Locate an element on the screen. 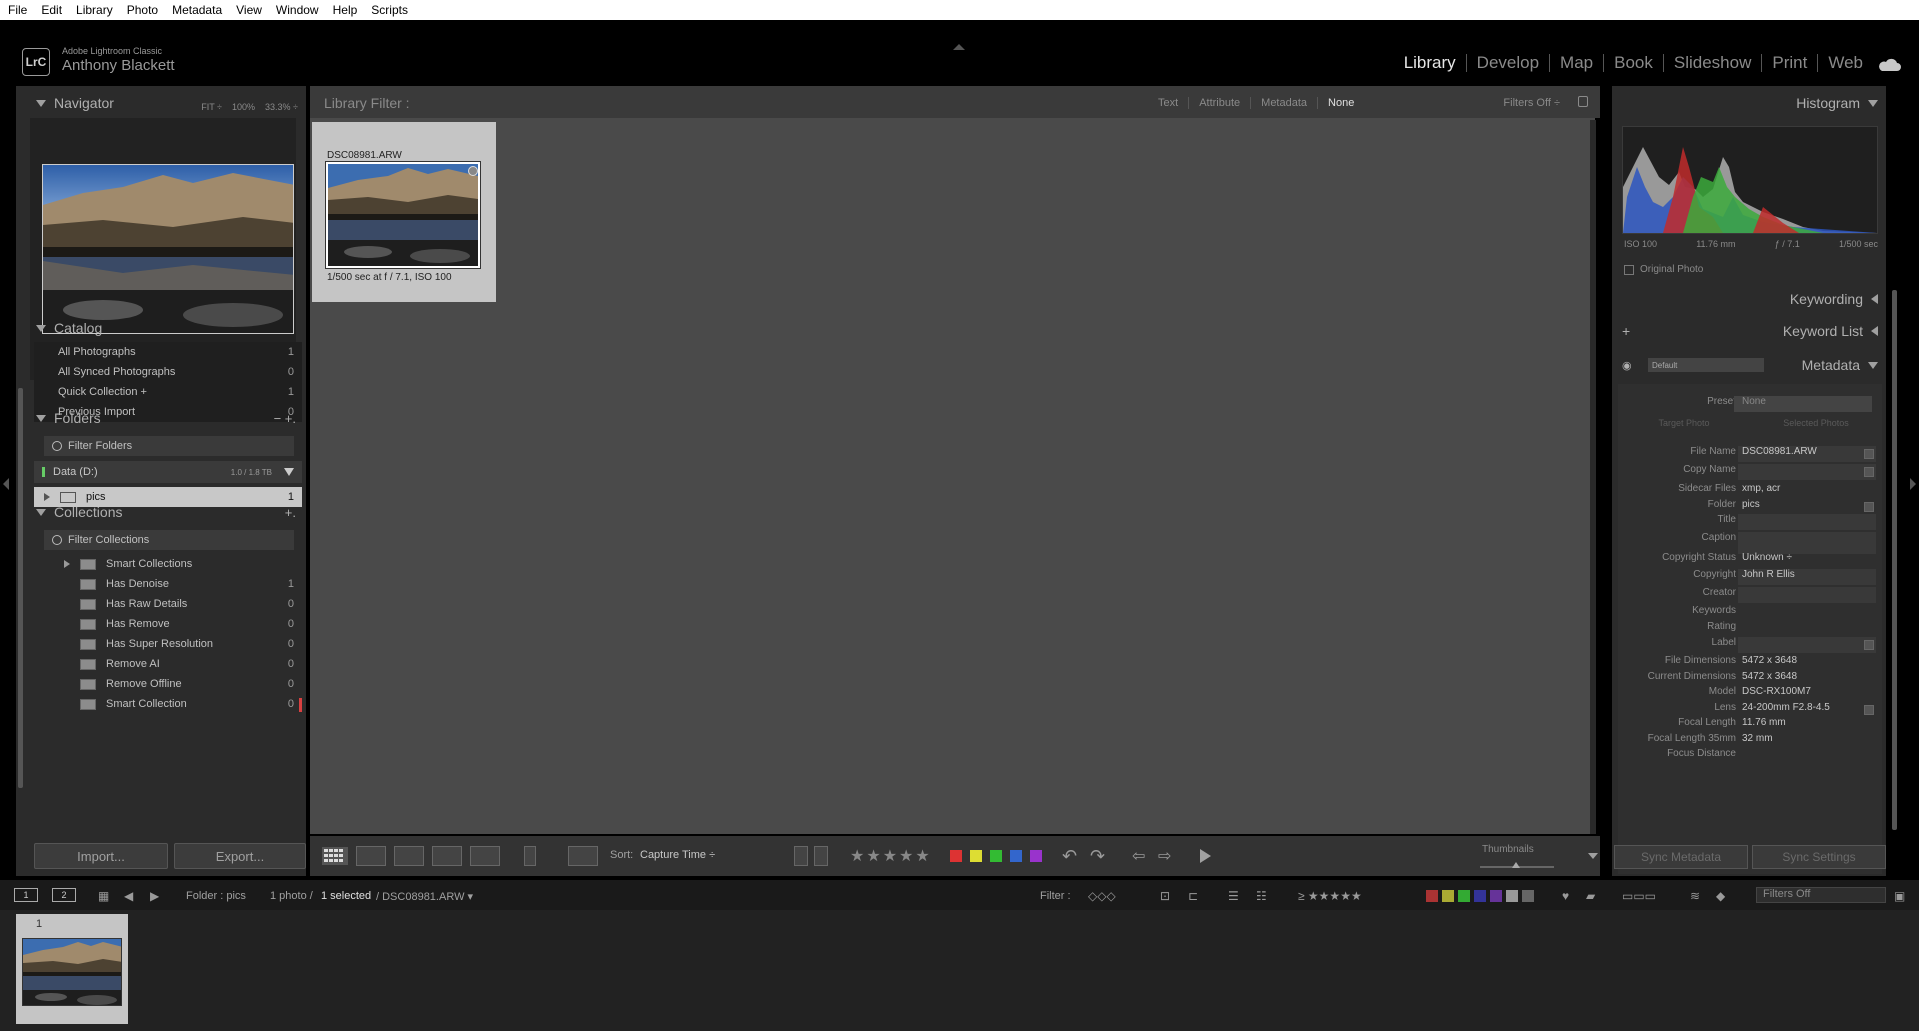  grid-scrollbar is located at coordinates (1593, 477).